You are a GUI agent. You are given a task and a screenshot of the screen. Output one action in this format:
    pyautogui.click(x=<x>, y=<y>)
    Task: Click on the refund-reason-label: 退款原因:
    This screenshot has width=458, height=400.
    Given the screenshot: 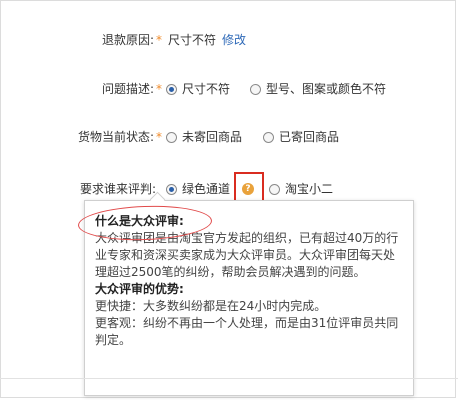 What is the action you would take?
    pyautogui.click(x=127, y=40)
    